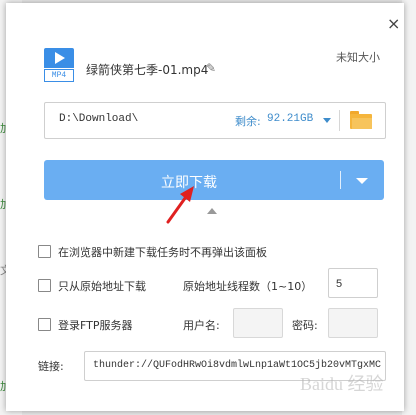  What do you see at coordinates (162, 252) in the screenshot?
I see `no-popup-label: 在浏览器中新建下载任务时不再弹出该面板` at bounding box center [162, 252].